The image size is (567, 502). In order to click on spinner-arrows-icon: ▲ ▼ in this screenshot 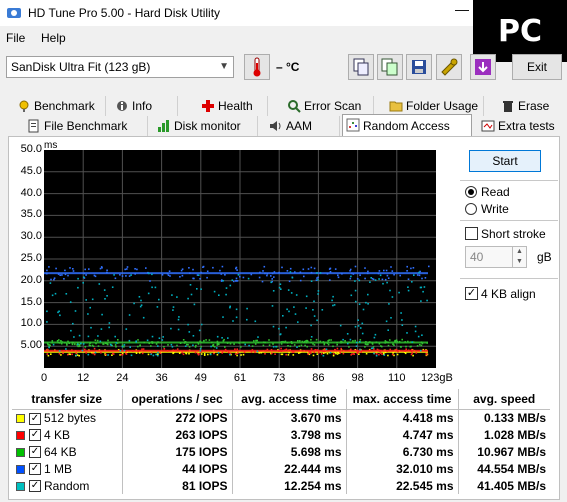, I will do `click(519, 257)`.